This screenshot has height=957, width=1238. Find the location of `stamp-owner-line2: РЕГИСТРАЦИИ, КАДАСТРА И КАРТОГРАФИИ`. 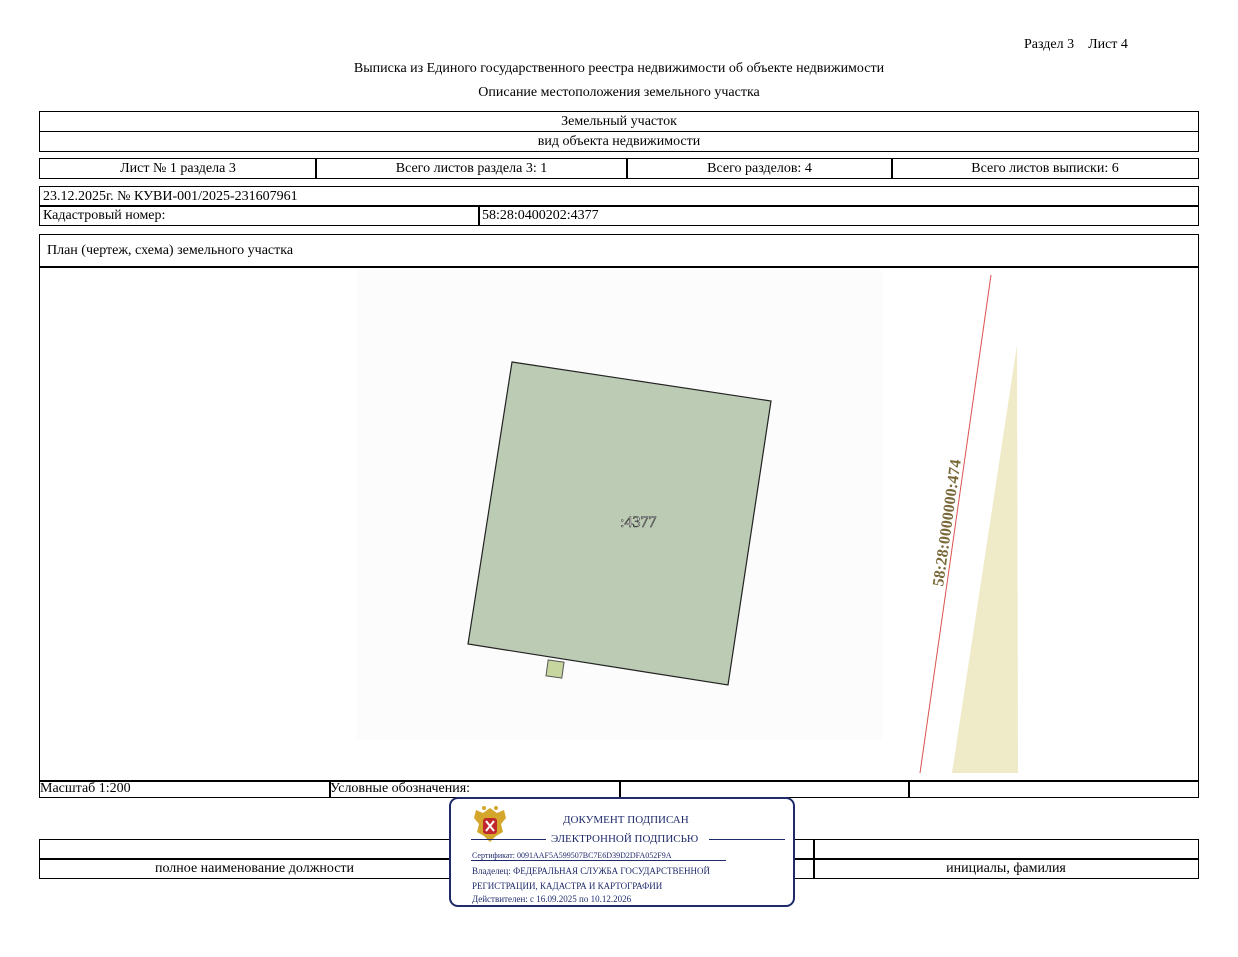

stamp-owner-line2: РЕГИСТРАЦИИ, КАДАСТРА И КАРТОГРАФИИ is located at coordinates (567, 886).